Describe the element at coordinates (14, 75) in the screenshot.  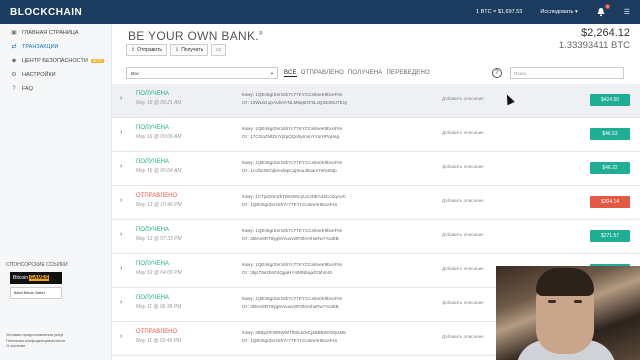
I see `gear-icon: ⚙` at that location.